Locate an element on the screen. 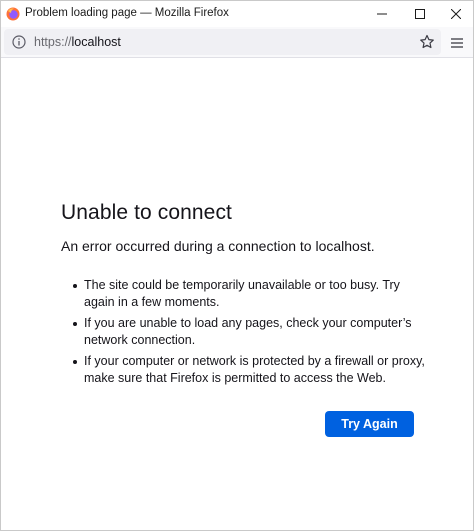 This screenshot has height=531, width=474. url-text: https://localhost is located at coordinates (77, 42).